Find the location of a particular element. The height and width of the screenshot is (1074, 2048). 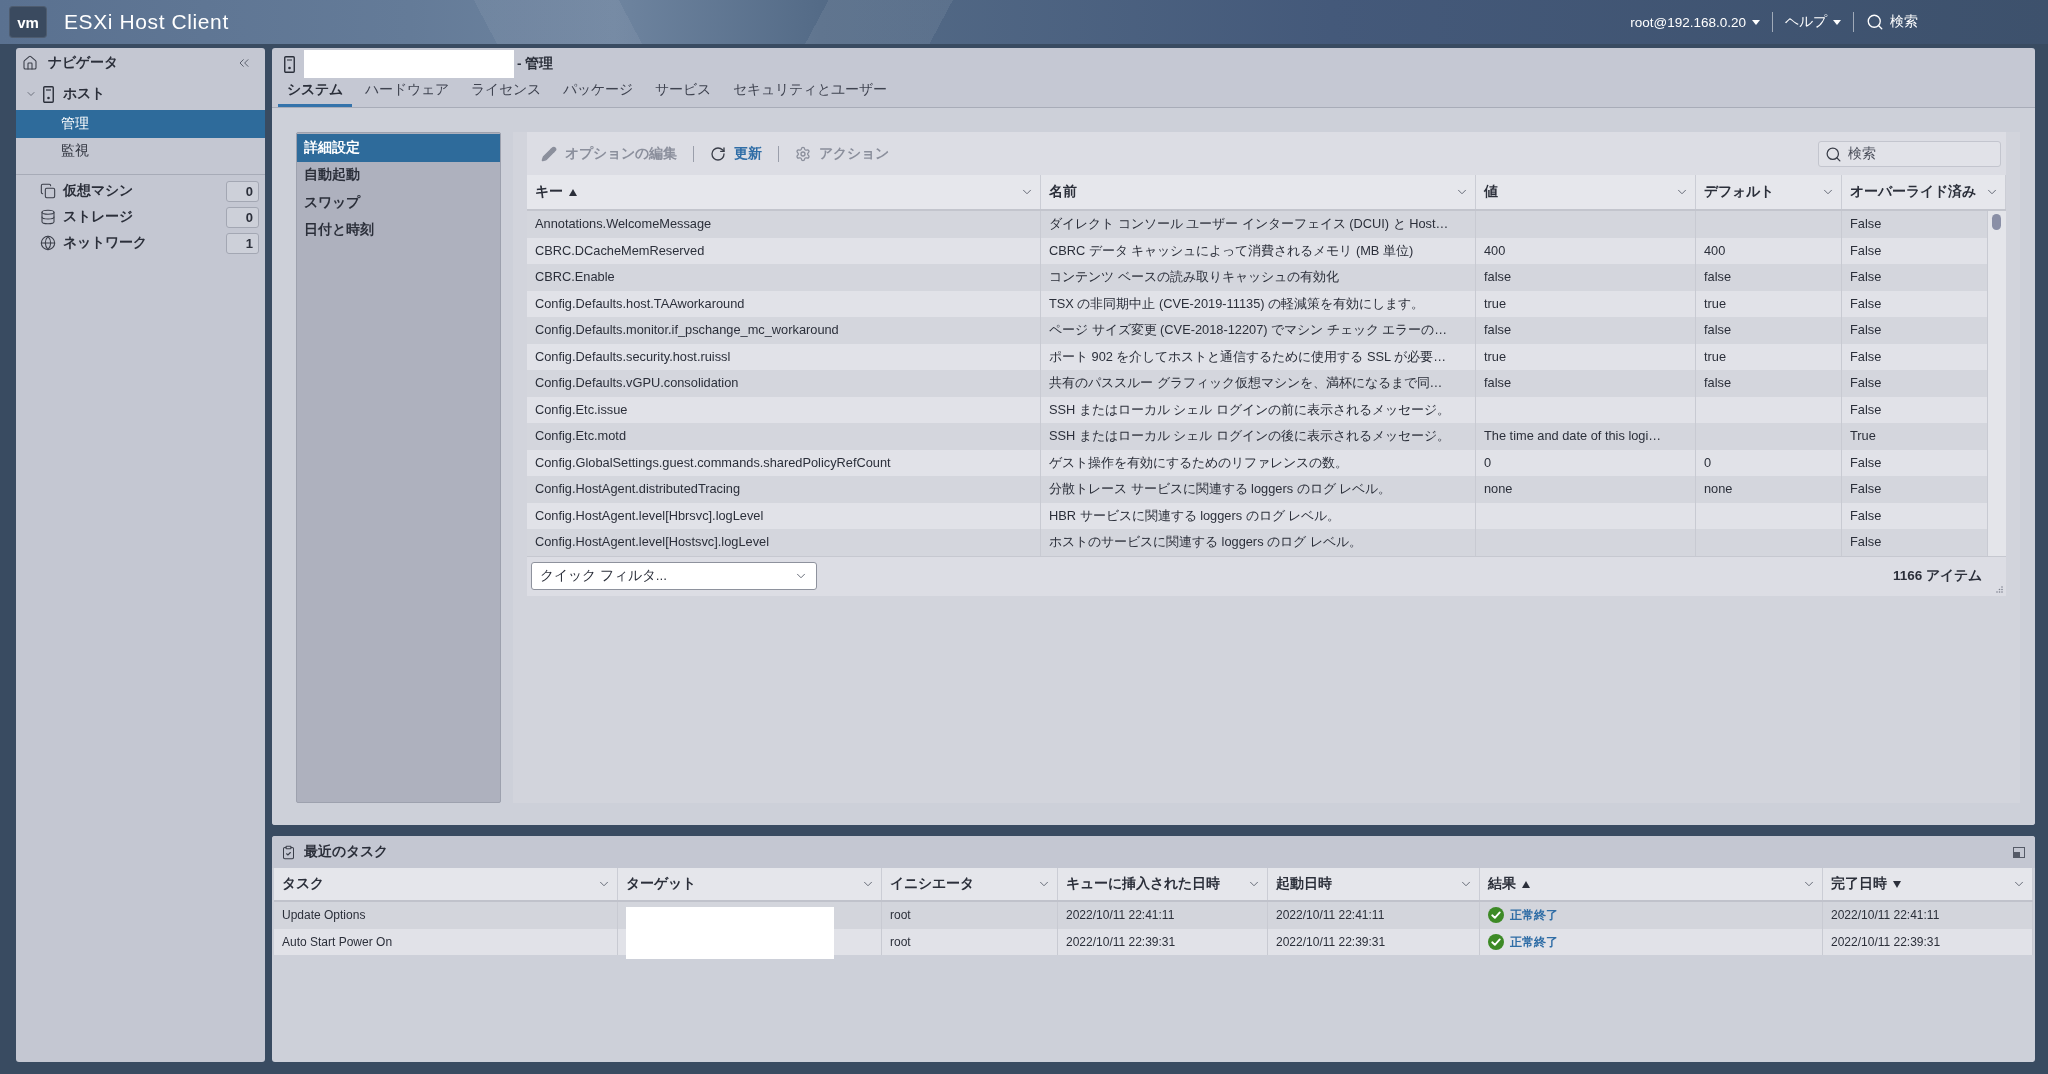

table-cell: Auto Start Power On is located at coordinates (446, 941).